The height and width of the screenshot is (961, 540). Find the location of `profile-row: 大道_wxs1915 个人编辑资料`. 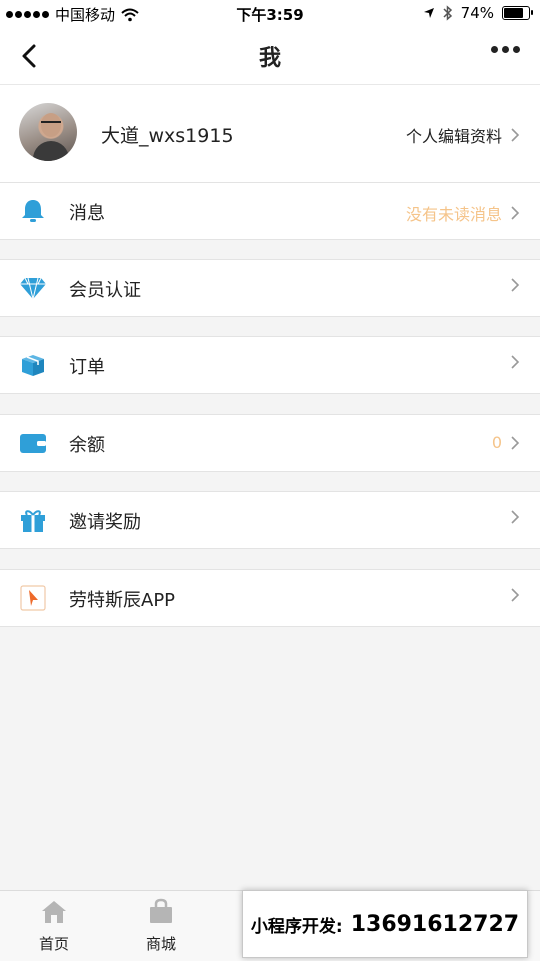

profile-row: 大道_wxs1915 个人编辑资料 is located at coordinates (270, 133).